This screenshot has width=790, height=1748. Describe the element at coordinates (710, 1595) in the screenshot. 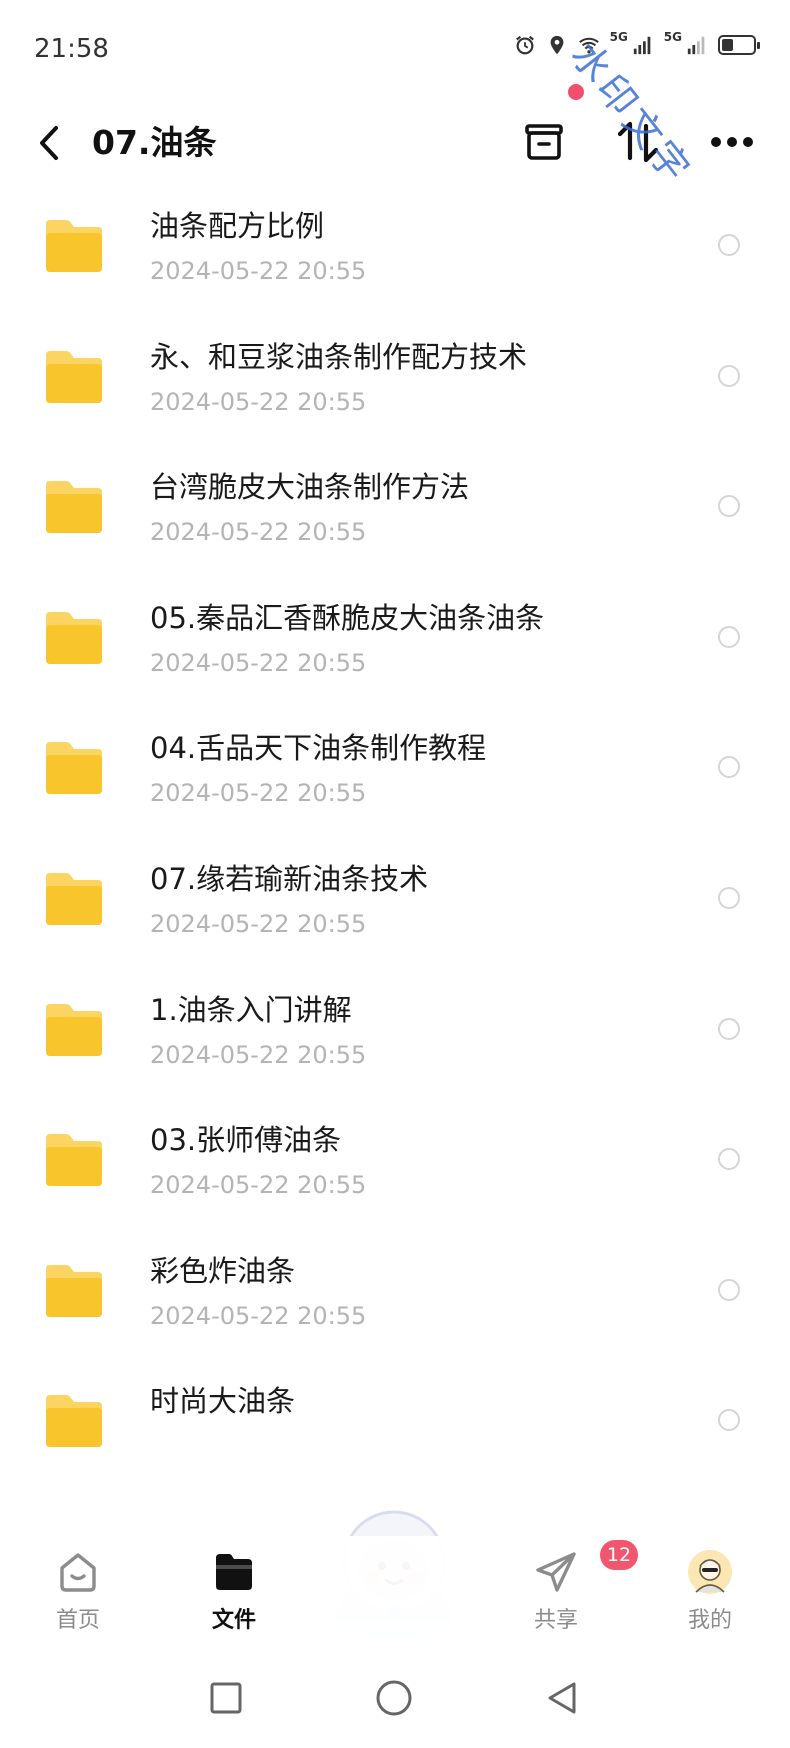

I see `nav-mine: 我的` at that location.